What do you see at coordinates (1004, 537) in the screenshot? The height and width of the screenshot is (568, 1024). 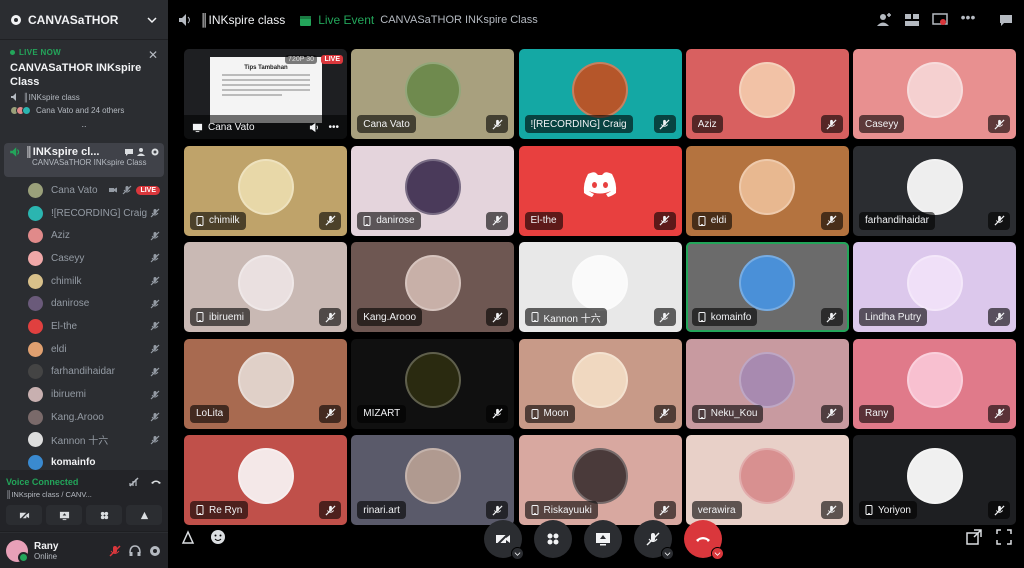 I see `fullscreen-icon` at bounding box center [1004, 537].